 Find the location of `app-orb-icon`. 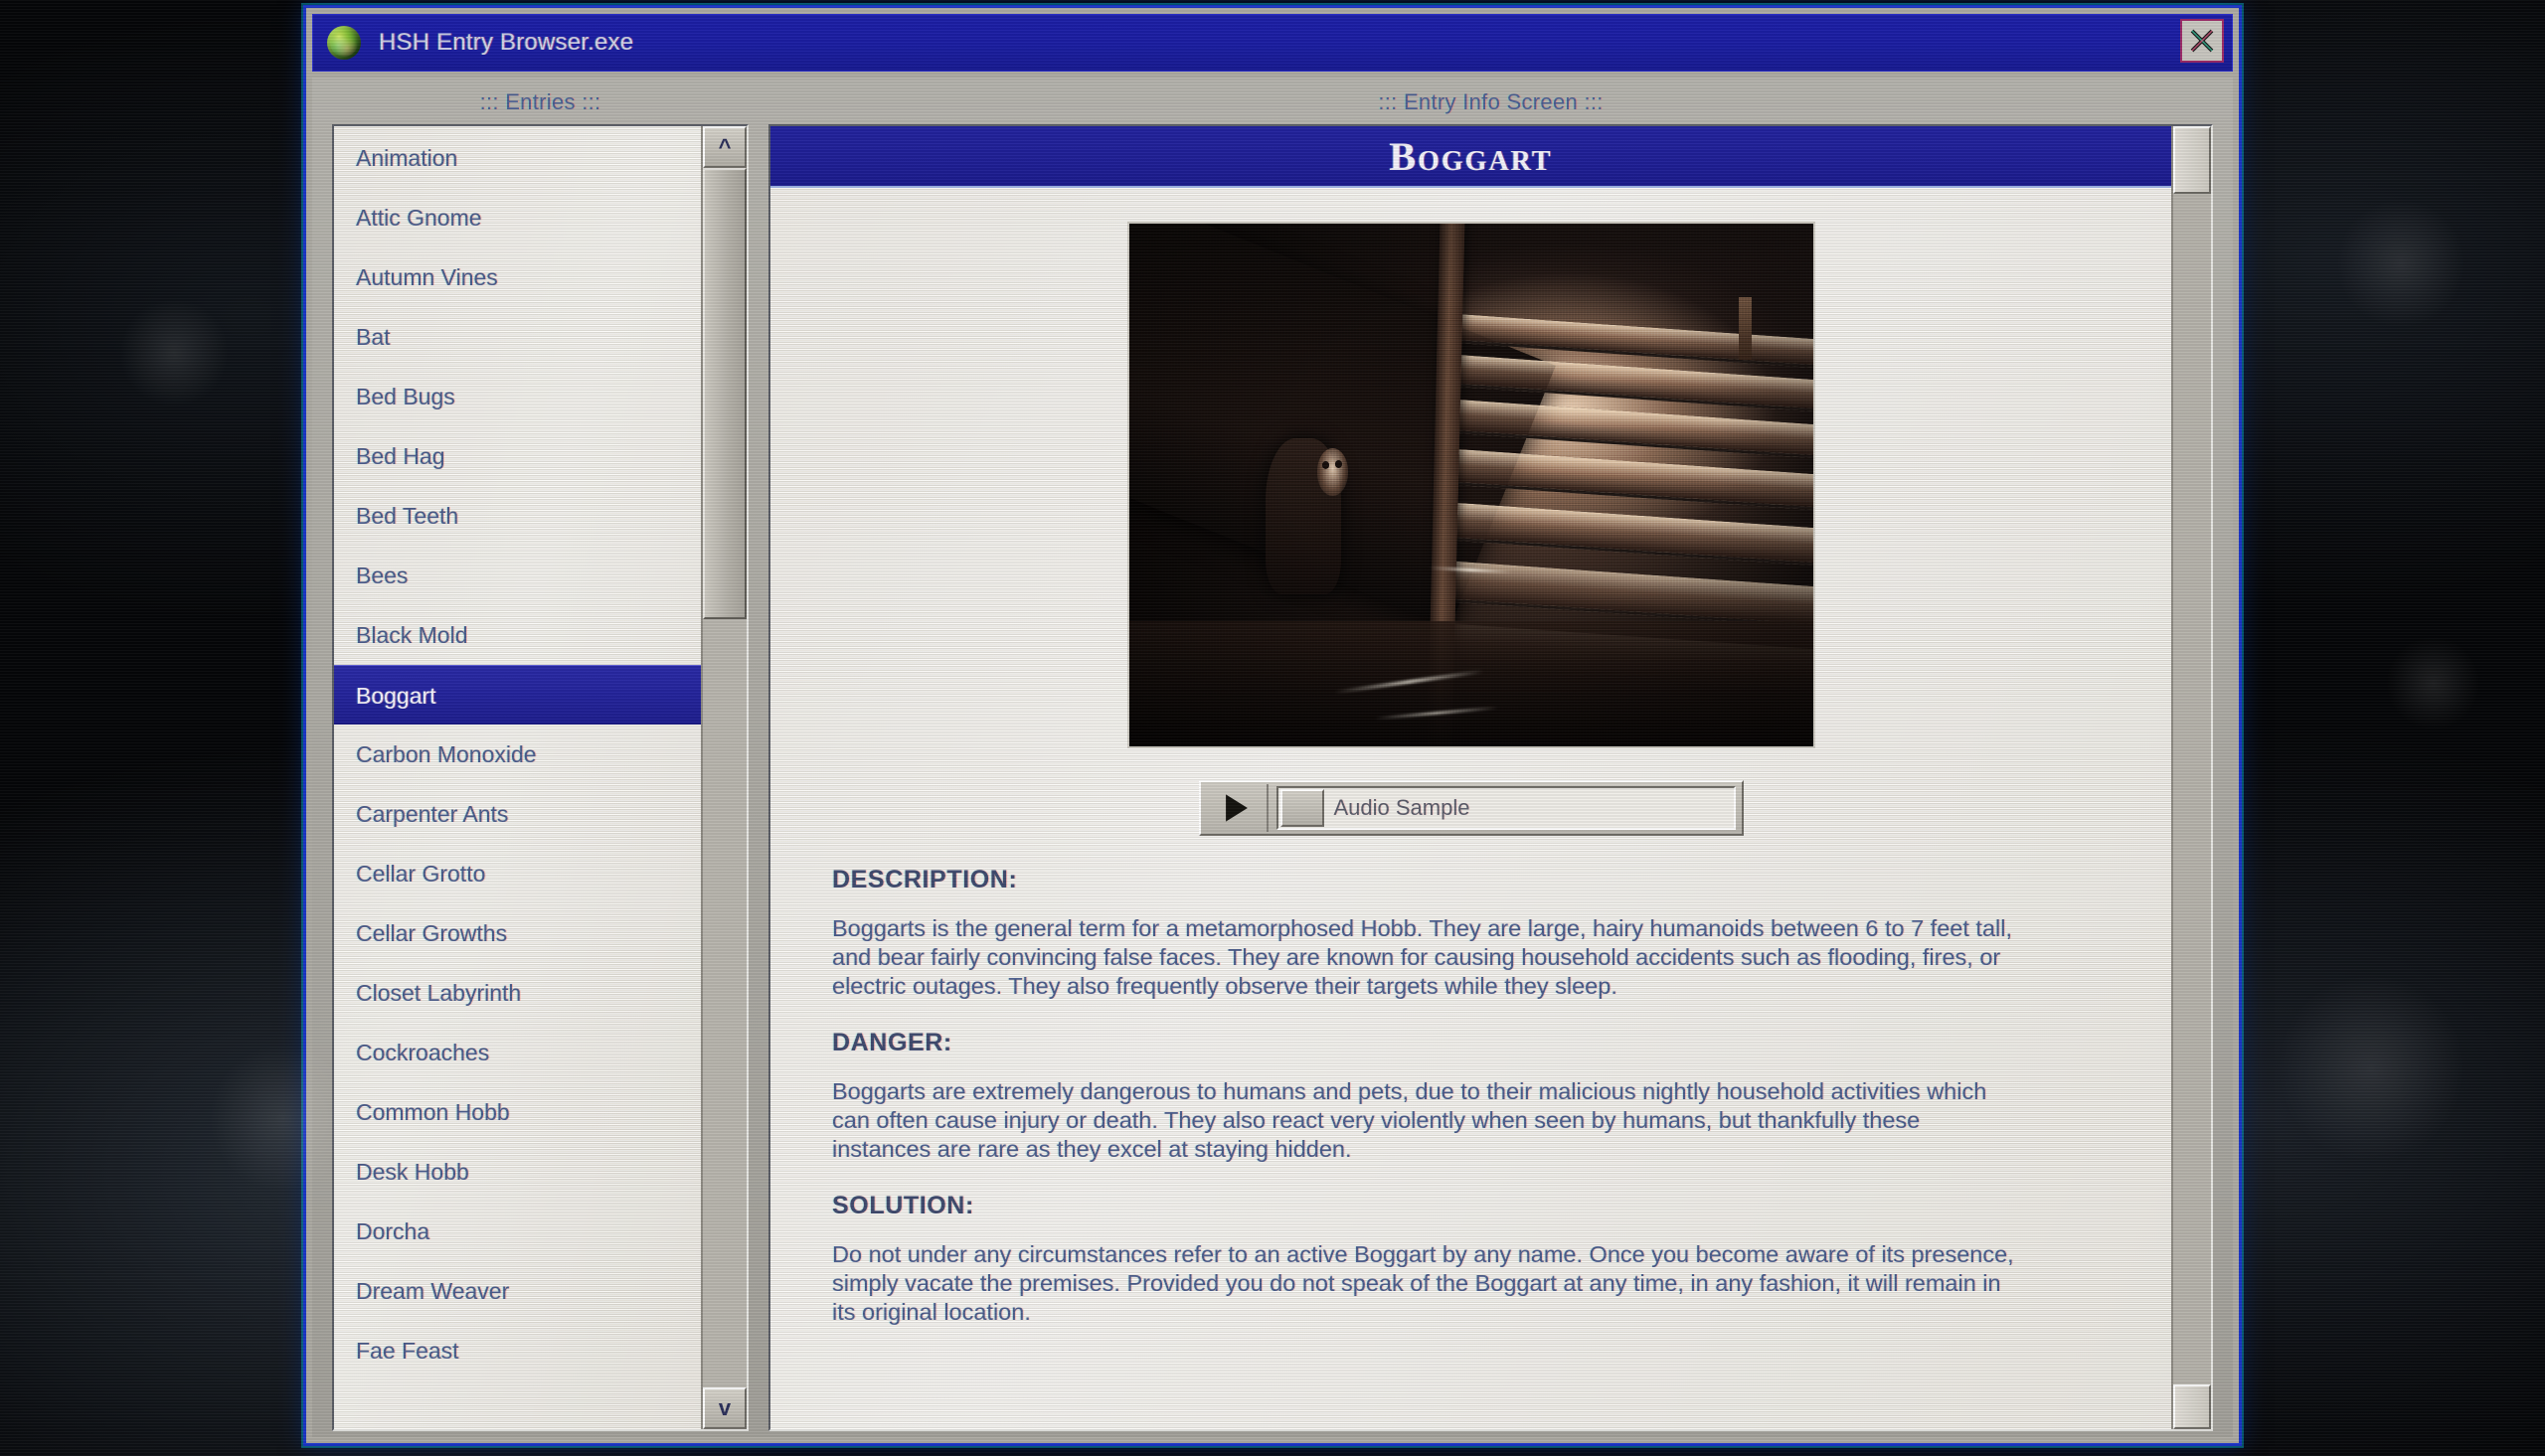

app-orb-icon is located at coordinates (344, 43).